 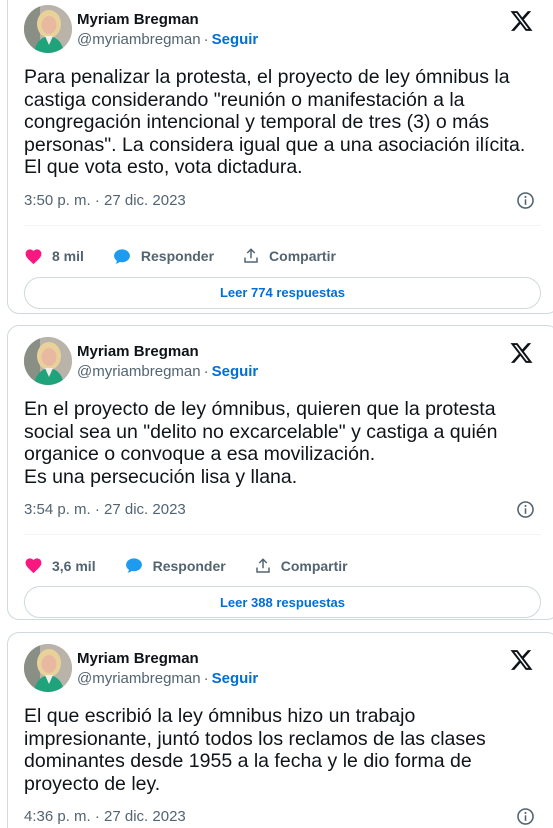 I want to click on like-button: 8 mil, so click(x=54, y=256).